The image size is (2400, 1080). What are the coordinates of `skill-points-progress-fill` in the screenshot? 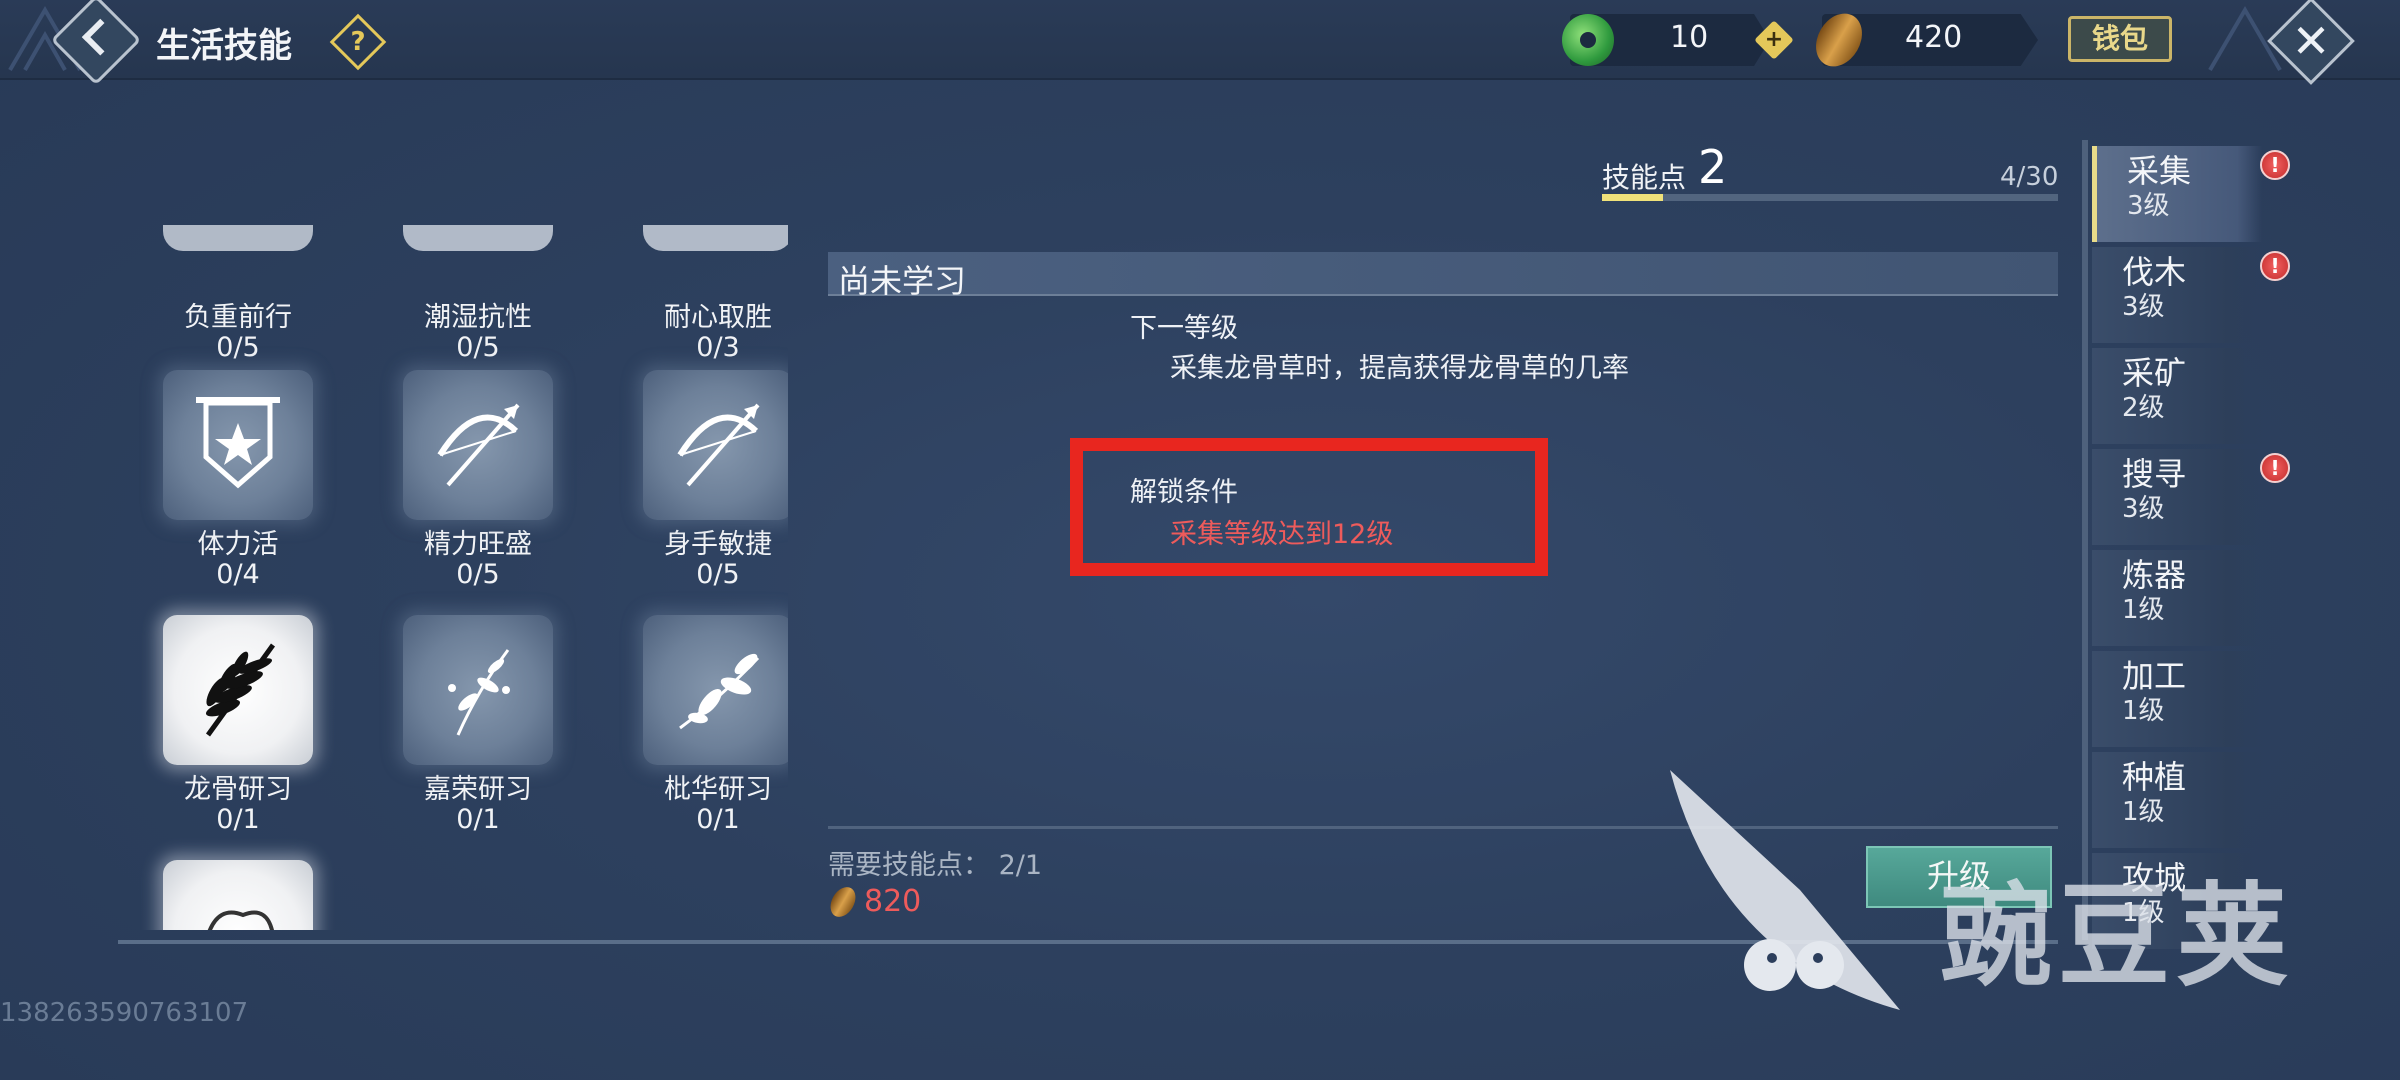 It's located at (1632, 197).